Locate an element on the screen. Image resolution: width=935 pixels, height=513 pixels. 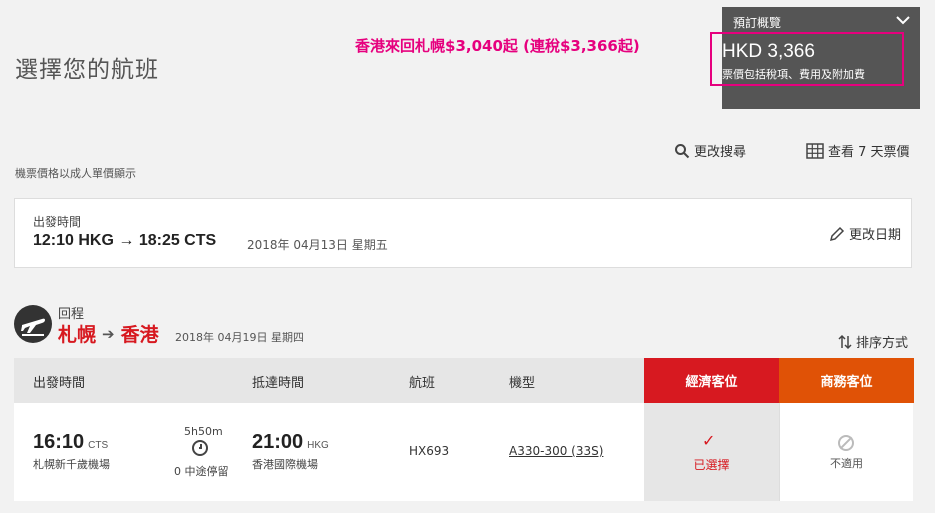
arrival-airport: 香港國際機場 is located at coordinates (285, 464).